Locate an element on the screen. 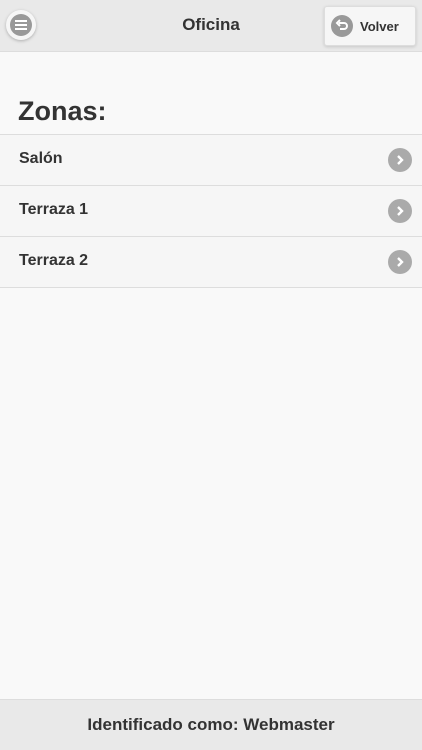 This screenshot has width=422, height=750. zone-item-terraza-1: Terraza 1 is located at coordinates (211, 211).